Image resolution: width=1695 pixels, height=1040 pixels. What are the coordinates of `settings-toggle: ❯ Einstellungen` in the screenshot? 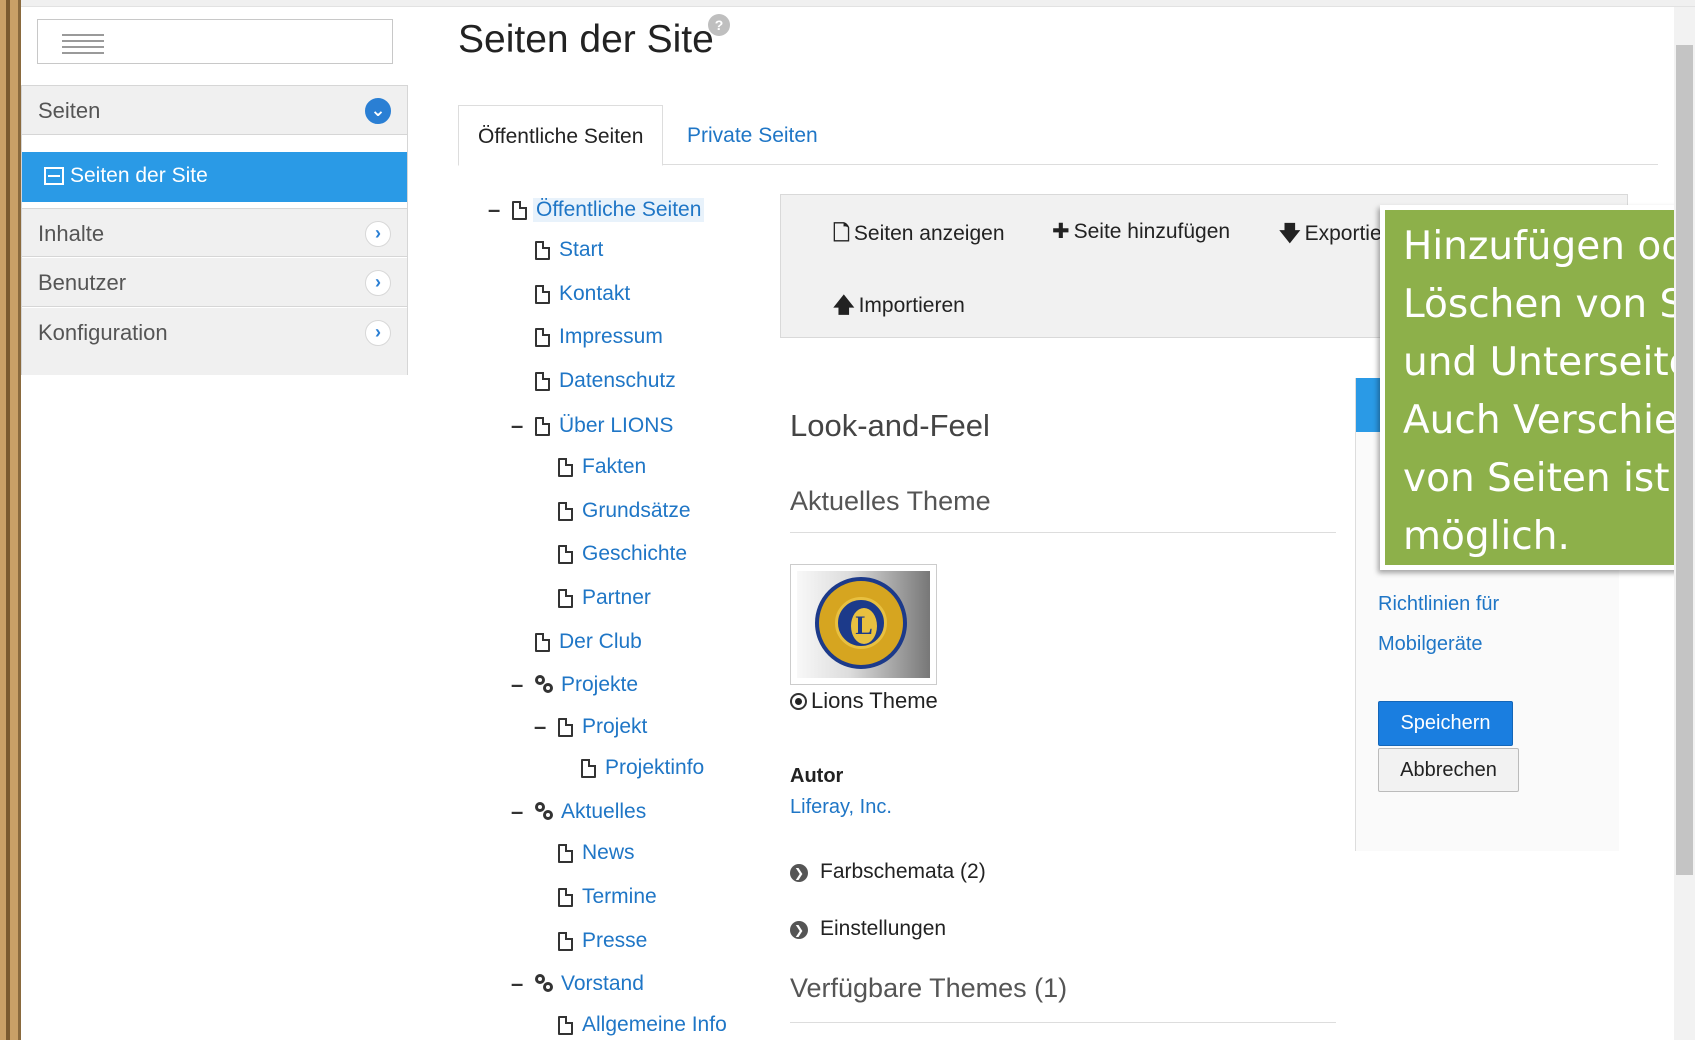 It's located at (868, 929).